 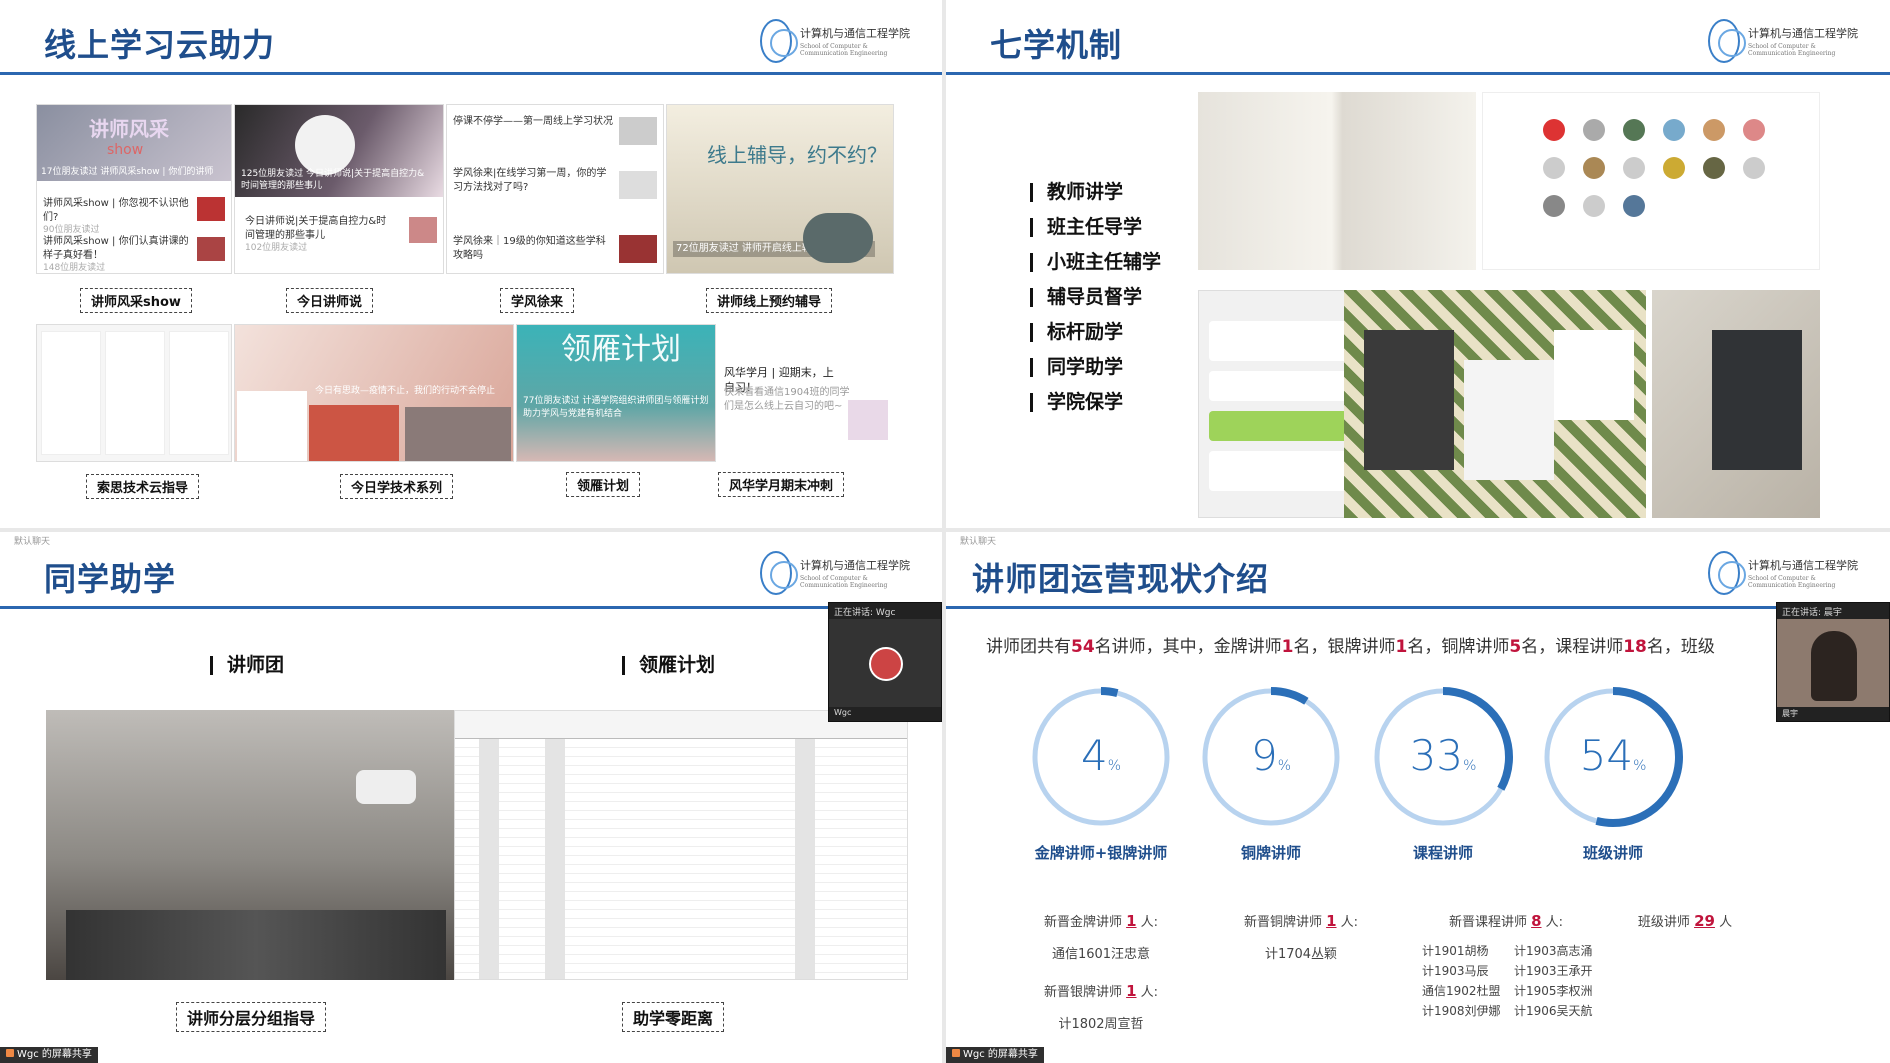 What do you see at coordinates (1613, 755) in the screenshot?
I see `ring-value: 54%` at bounding box center [1613, 755].